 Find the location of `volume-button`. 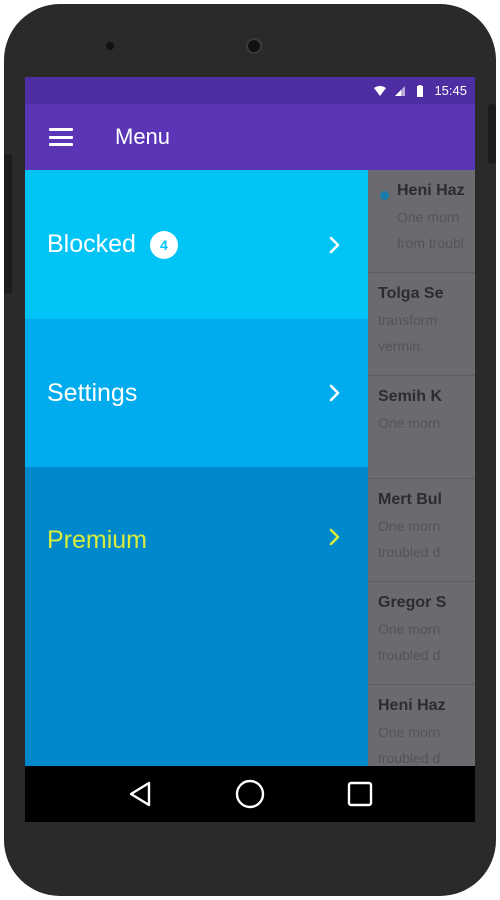

volume-button is located at coordinates (8, 224).